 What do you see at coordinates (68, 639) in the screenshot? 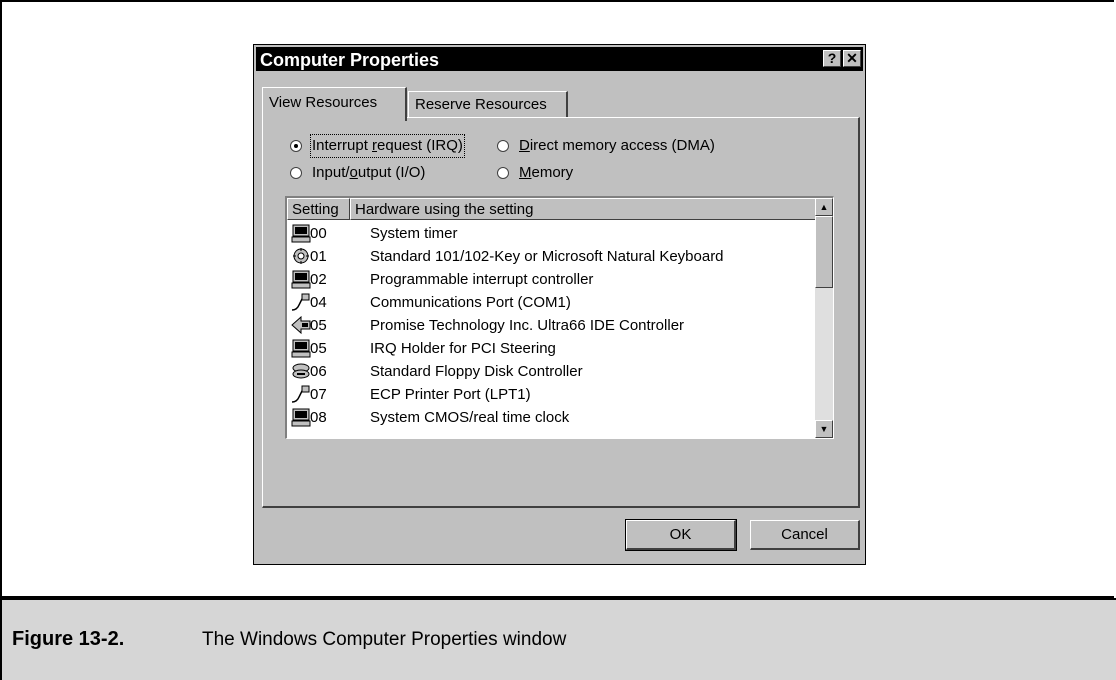
I see `figure-number: Figure 13-2.` at bounding box center [68, 639].